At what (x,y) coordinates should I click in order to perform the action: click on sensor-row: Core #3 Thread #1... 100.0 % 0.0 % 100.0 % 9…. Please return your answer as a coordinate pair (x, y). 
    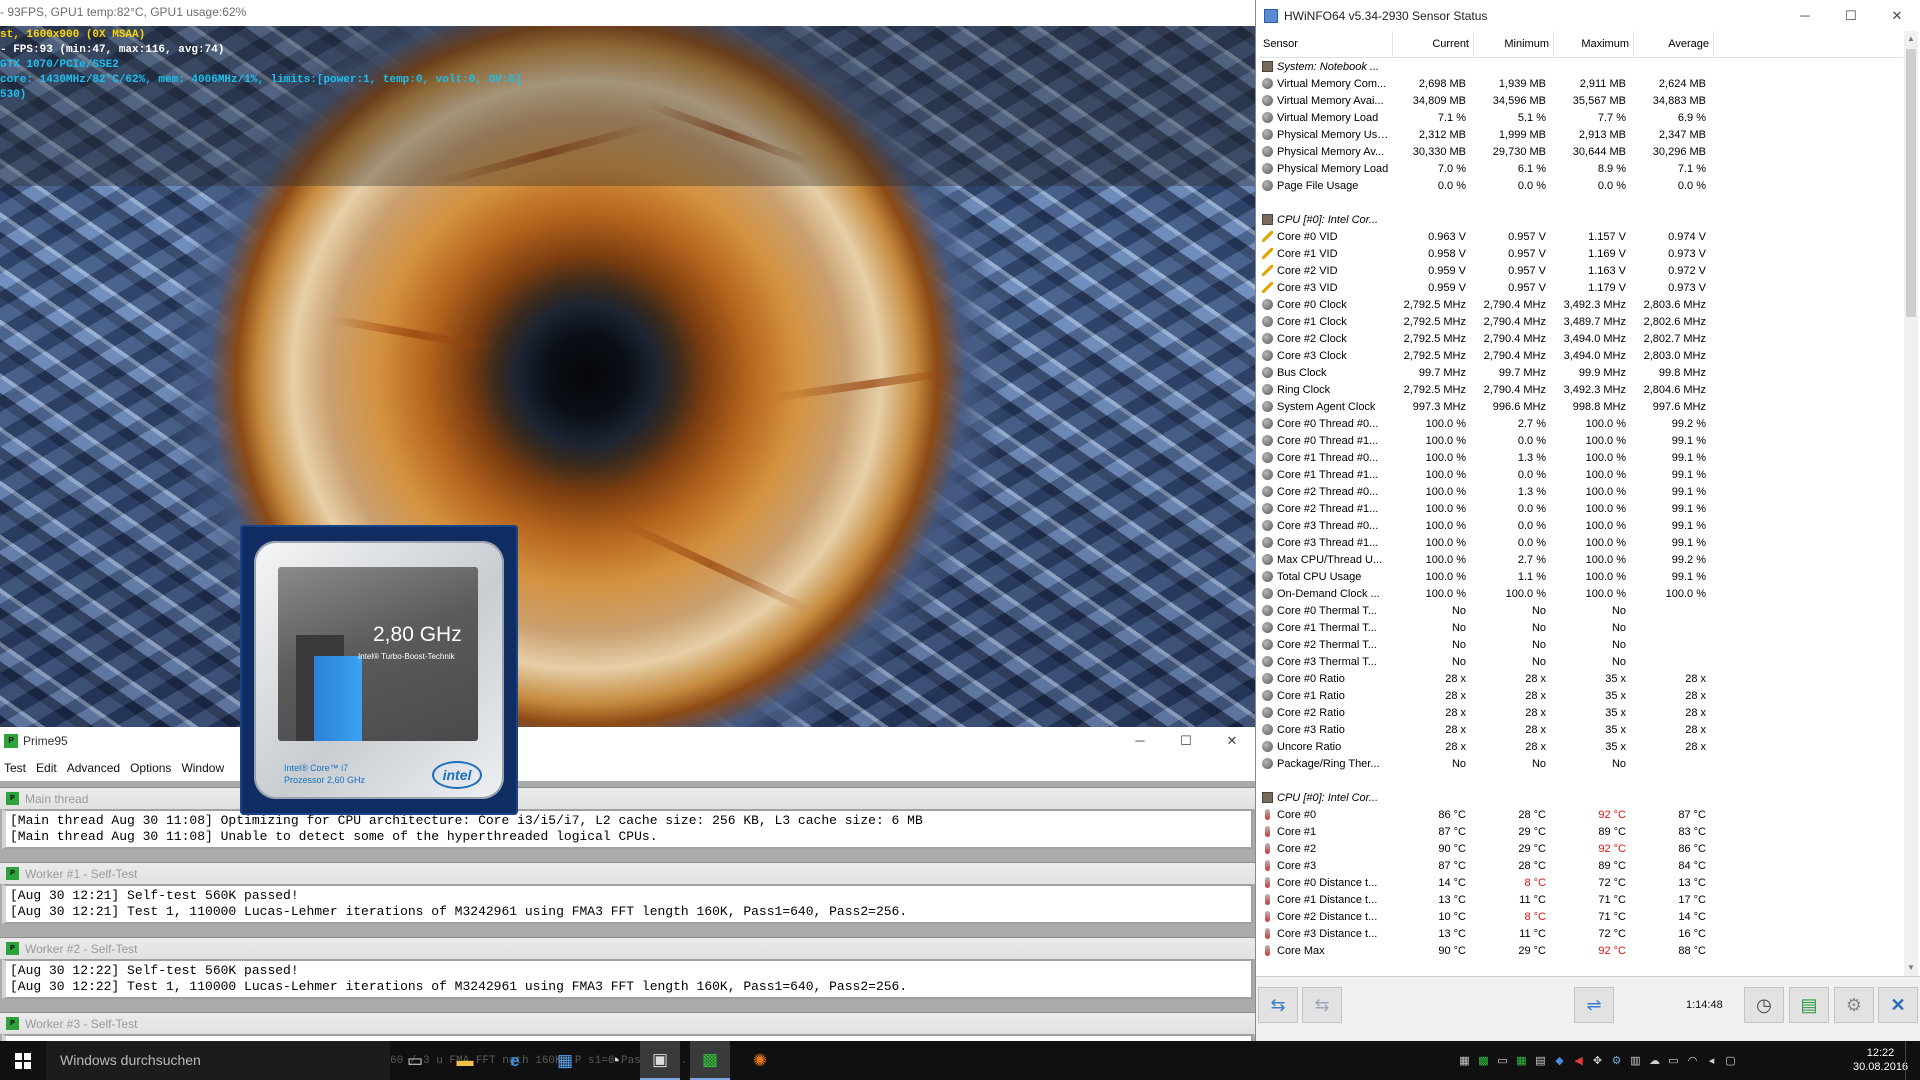
    Looking at the image, I should click on (1581, 542).